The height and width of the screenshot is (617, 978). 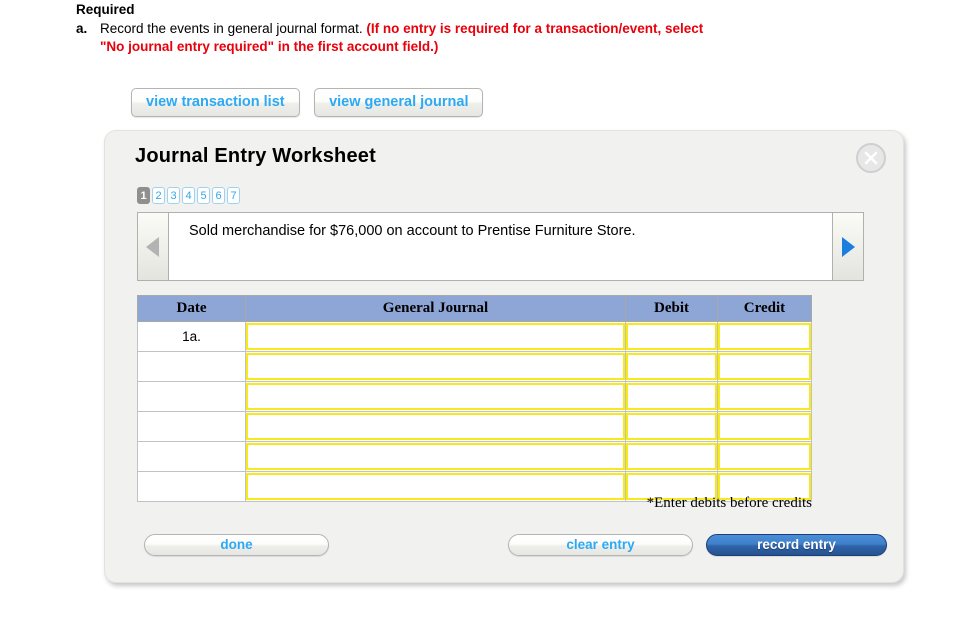 I want to click on debits-before-credits-note: *Enter debits before credits, so click(x=729, y=503).